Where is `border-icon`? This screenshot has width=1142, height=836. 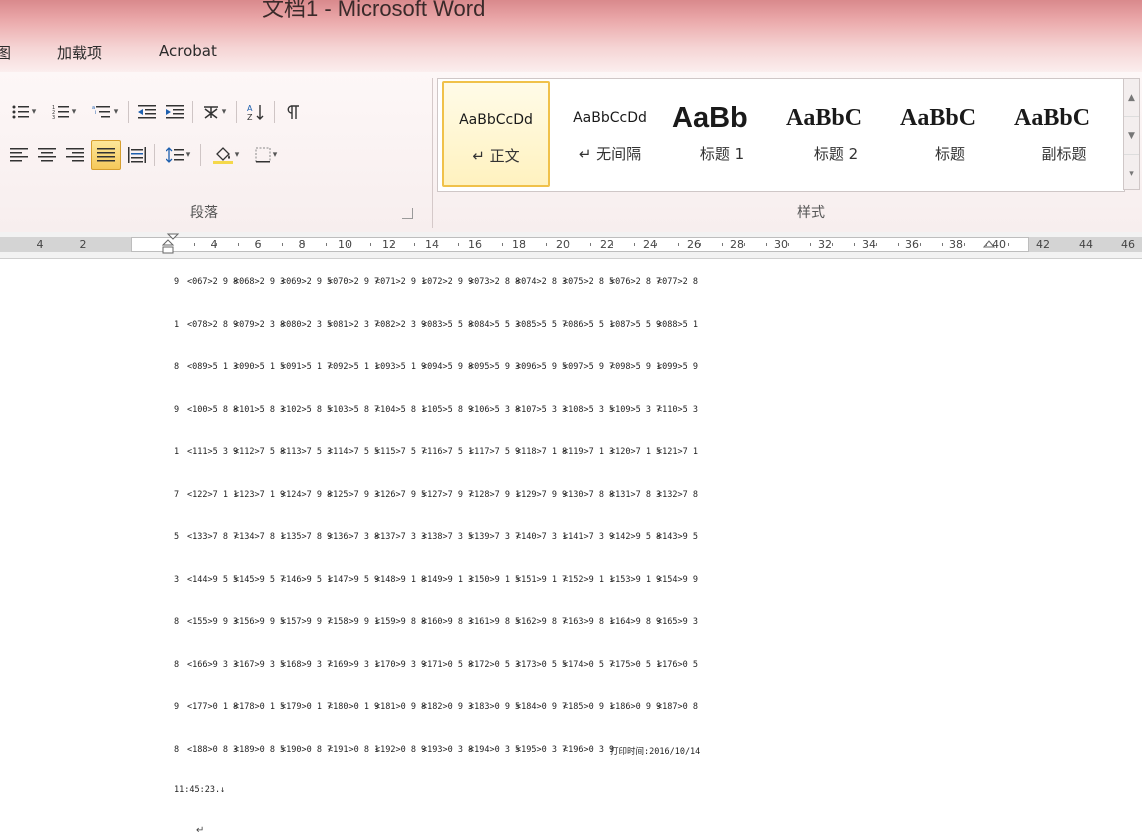
border-icon is located at coordinates (263, 155).